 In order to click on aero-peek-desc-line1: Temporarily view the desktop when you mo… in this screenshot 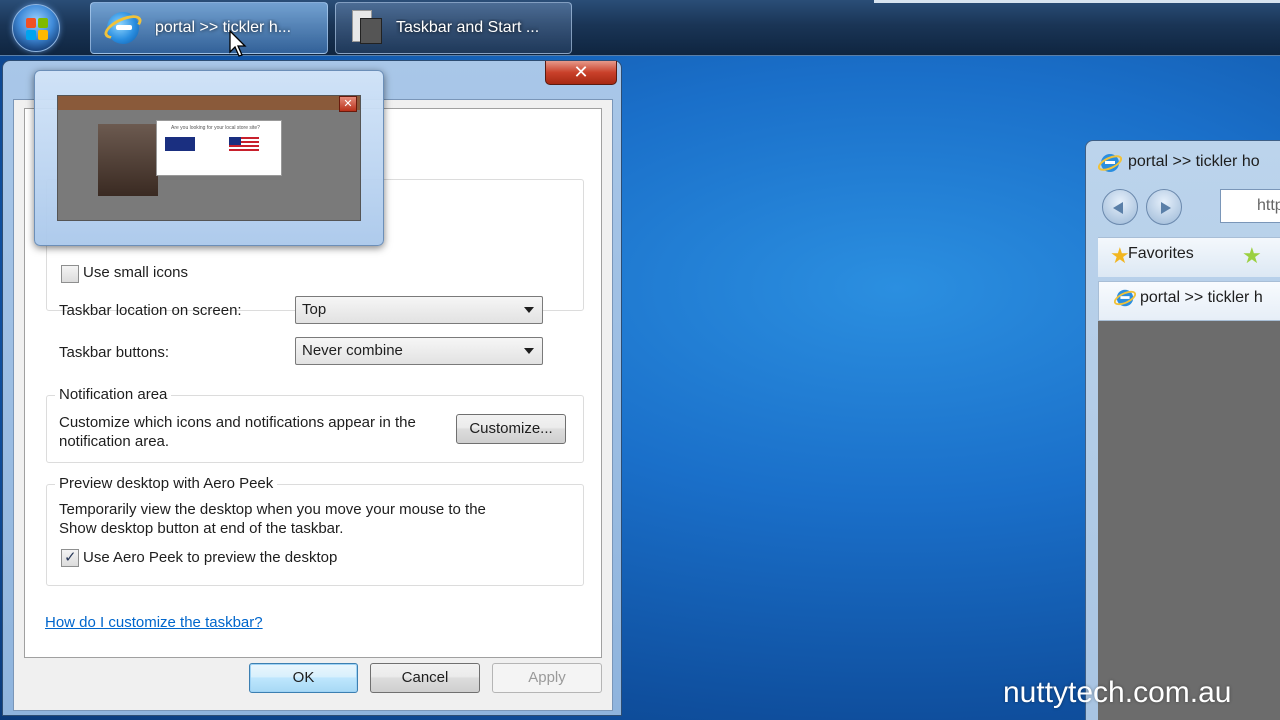, I will do `click(272, 509)`.